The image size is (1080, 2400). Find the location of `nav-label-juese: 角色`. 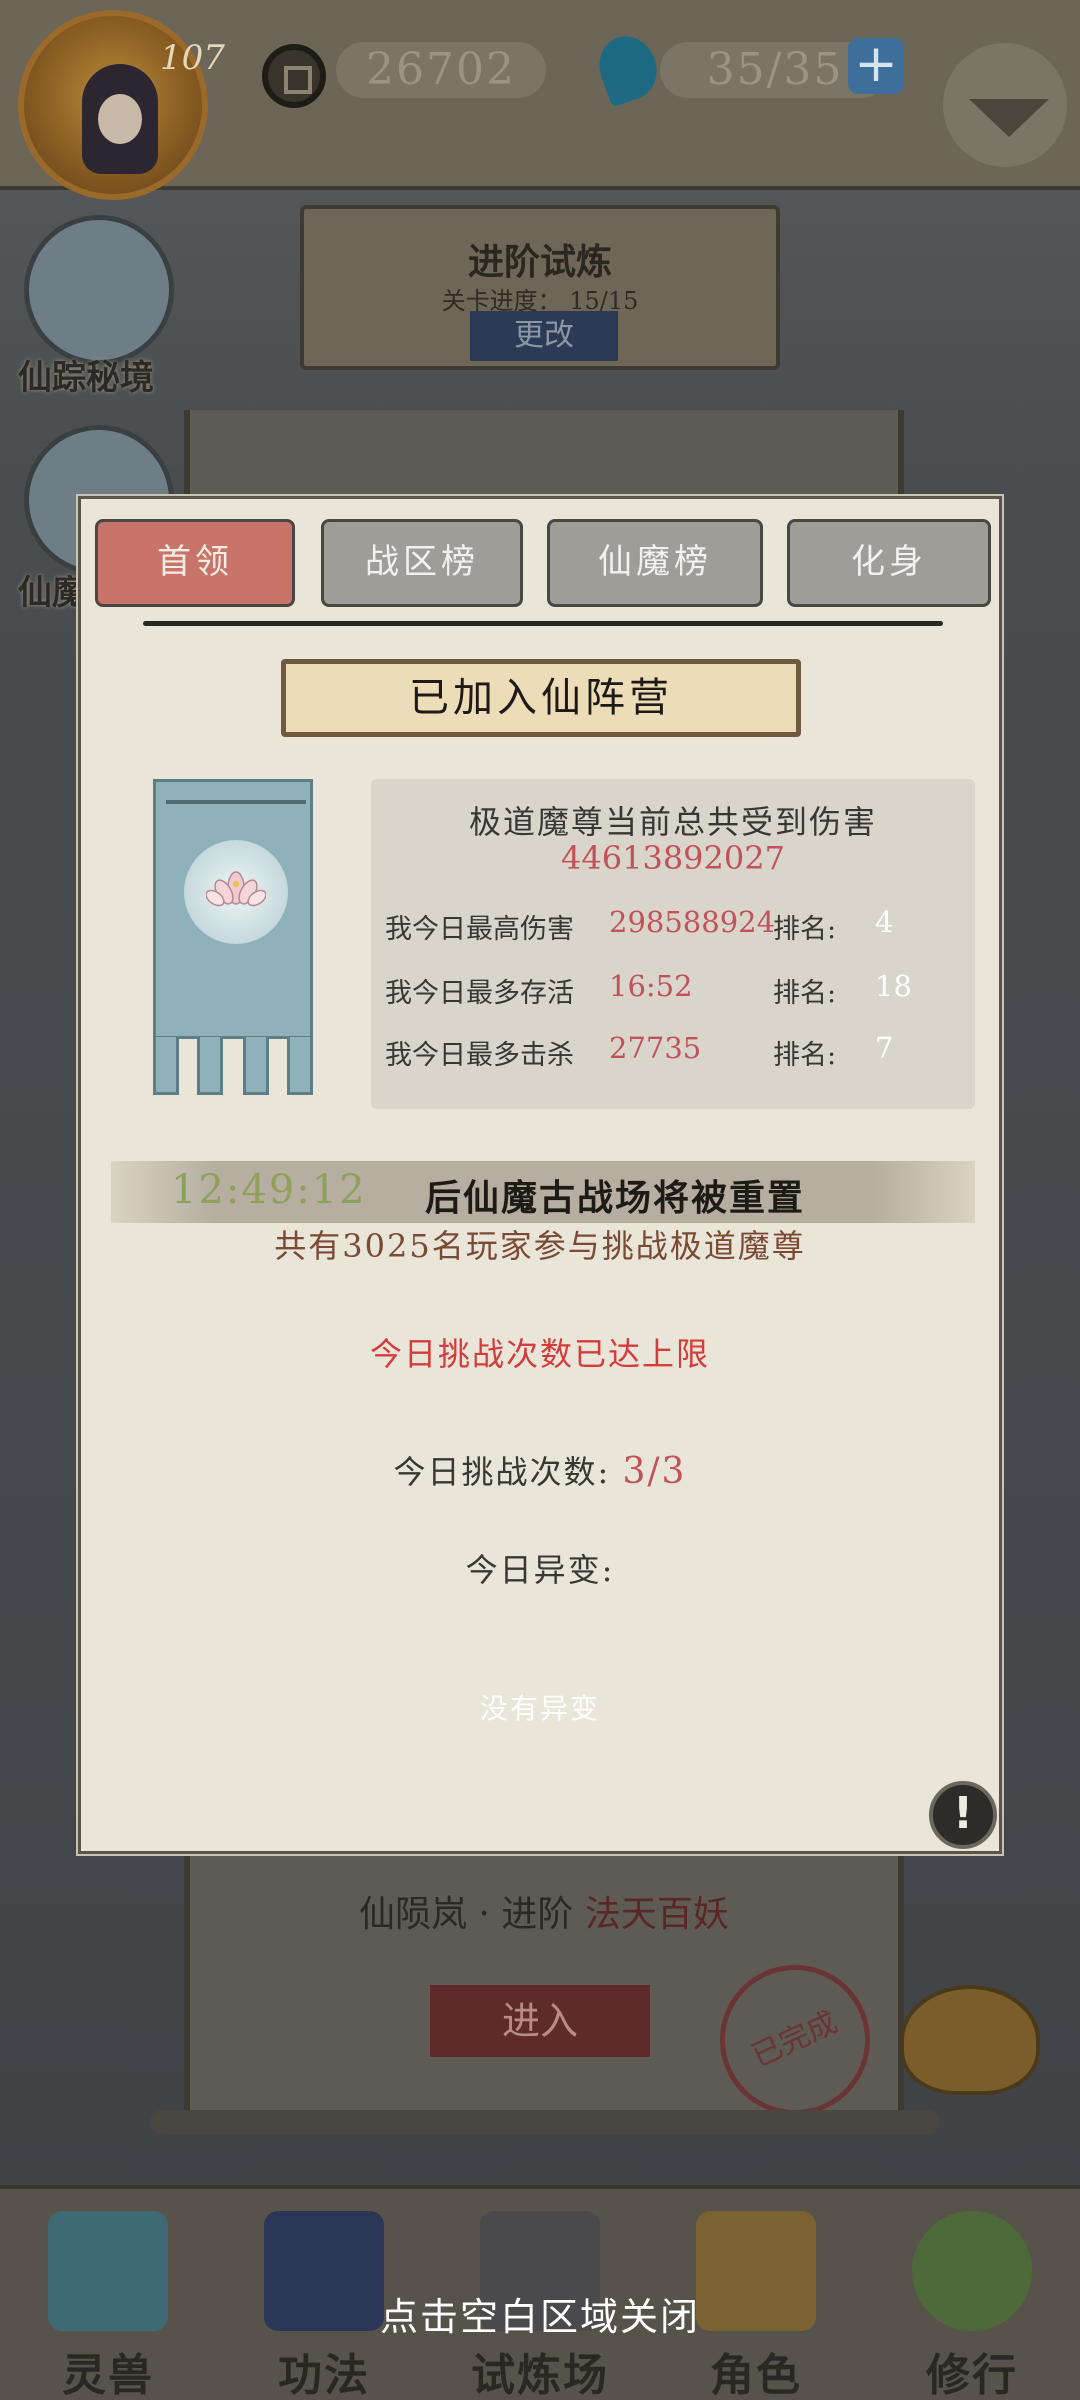

nav-label-juese: 角色 is located at coordinates (756, 2375).